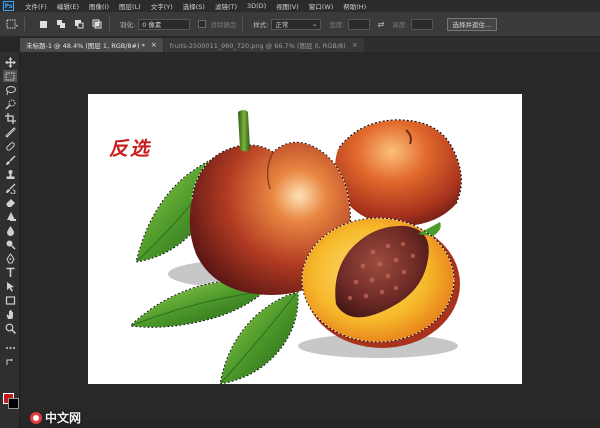  What do you see at coordinates (79, 24) in the screenshot?
I see `subtract-from-selection-icon` at bounding box center [79, 24].